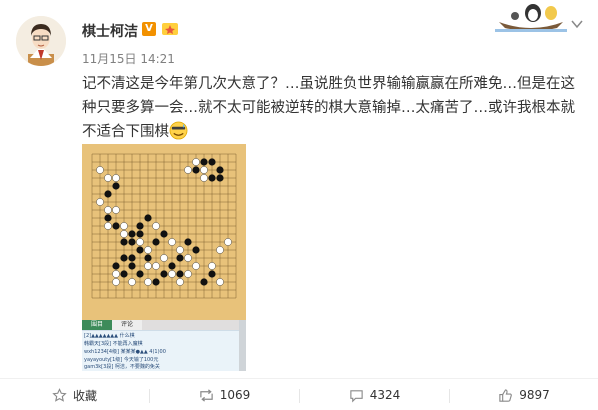 The height and width of the screenshot is (410, 598). I want to click on post-timestamp: 11月15日 14:21, so click(128, 58).